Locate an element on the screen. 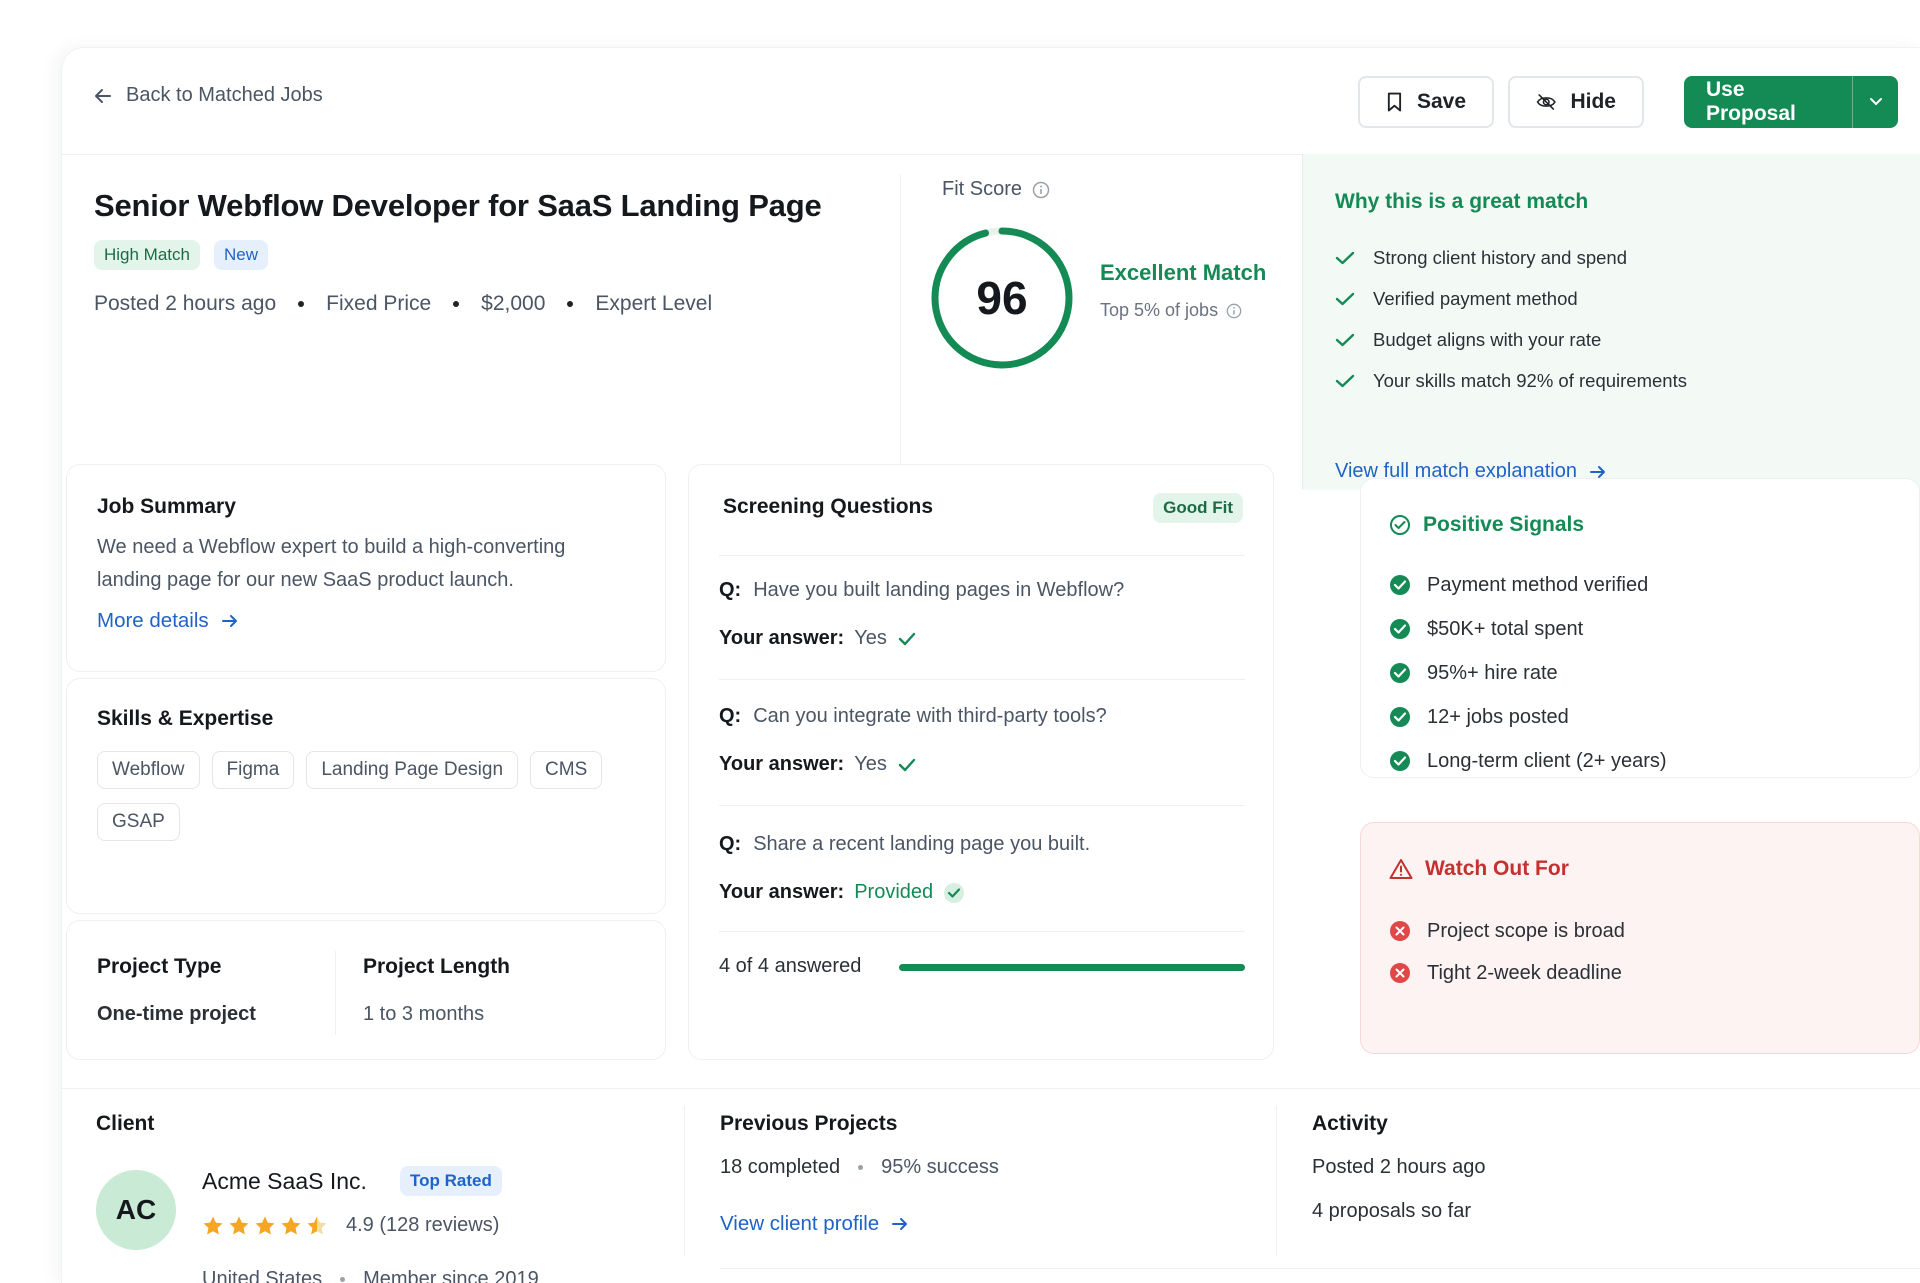 Image resolution: width=1920 pixels, height=1283 pixels. fit-score-label: Fit Score is located at coordinates (996, 189).